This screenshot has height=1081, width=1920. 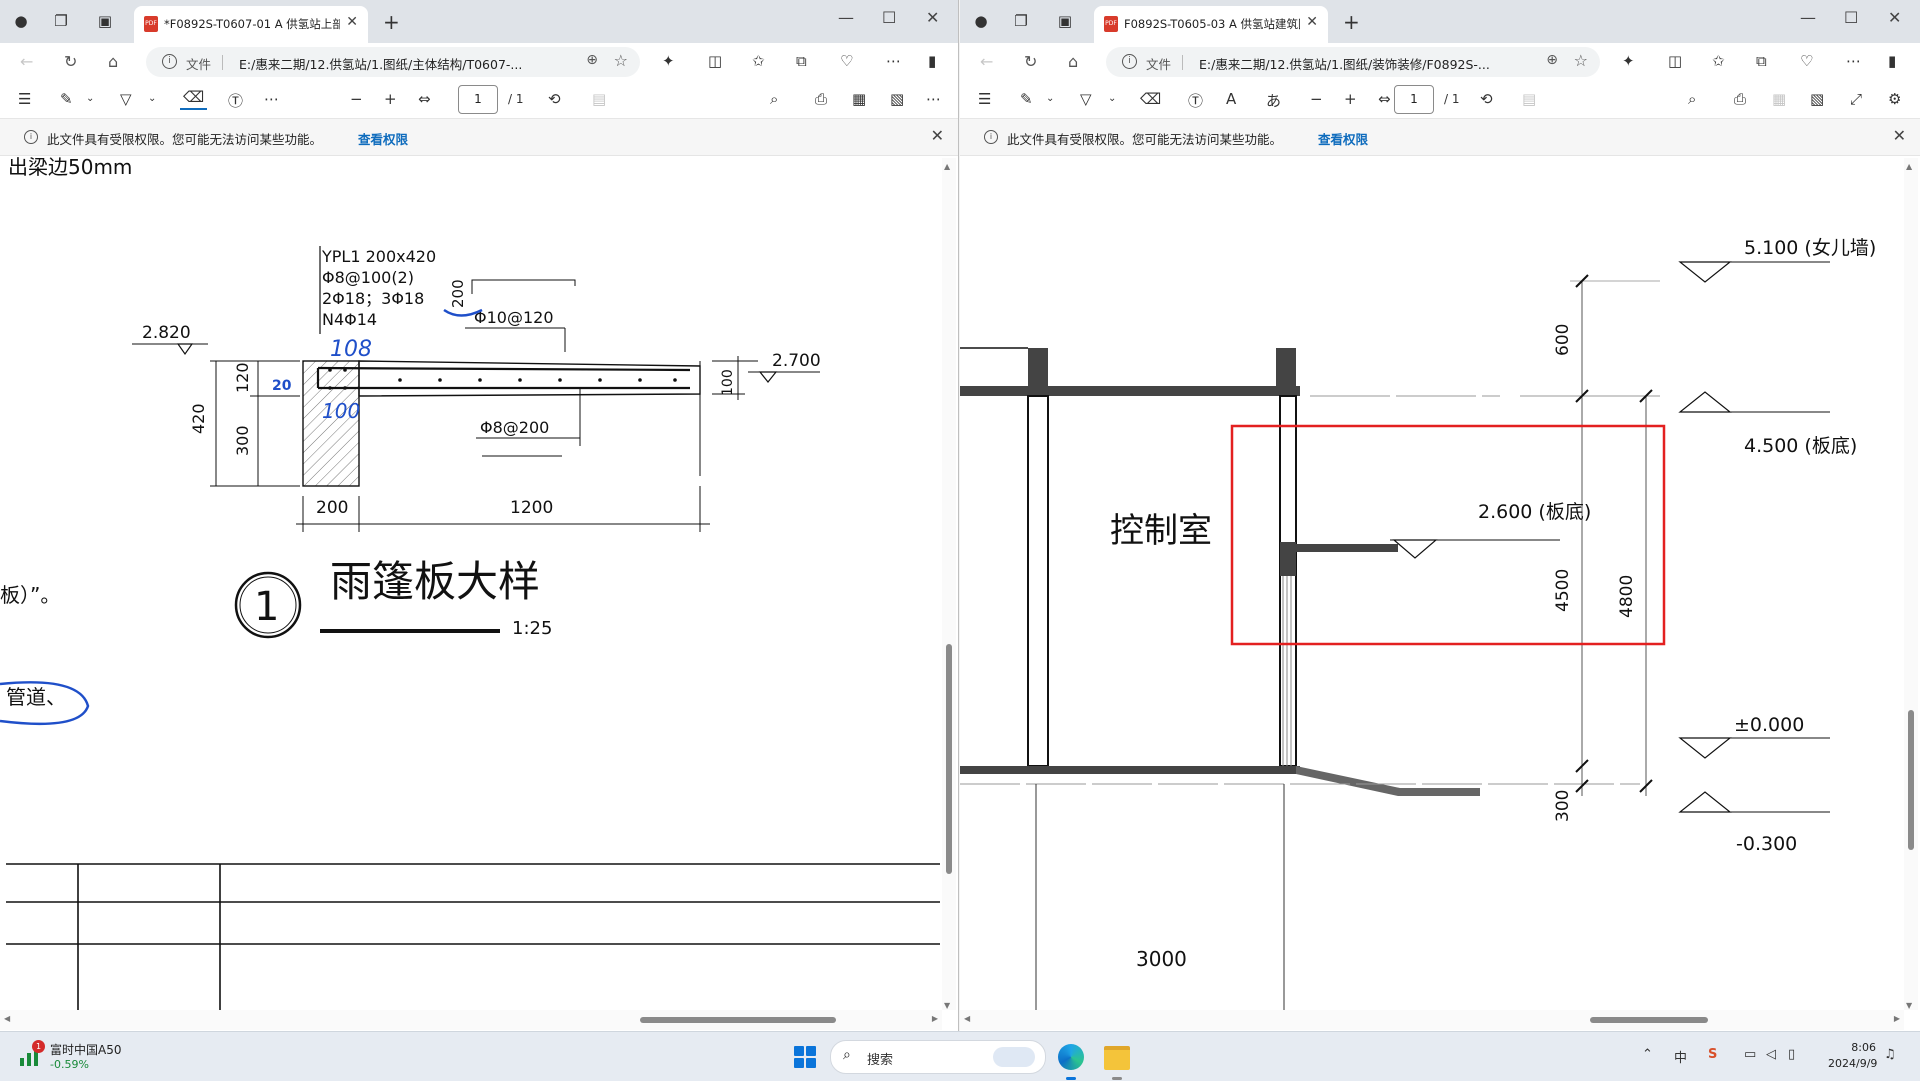 What do you see at coordinates (774, 99) in the screenshot?
I see `find-icon: ⌕` at bounding box center [774, 99].